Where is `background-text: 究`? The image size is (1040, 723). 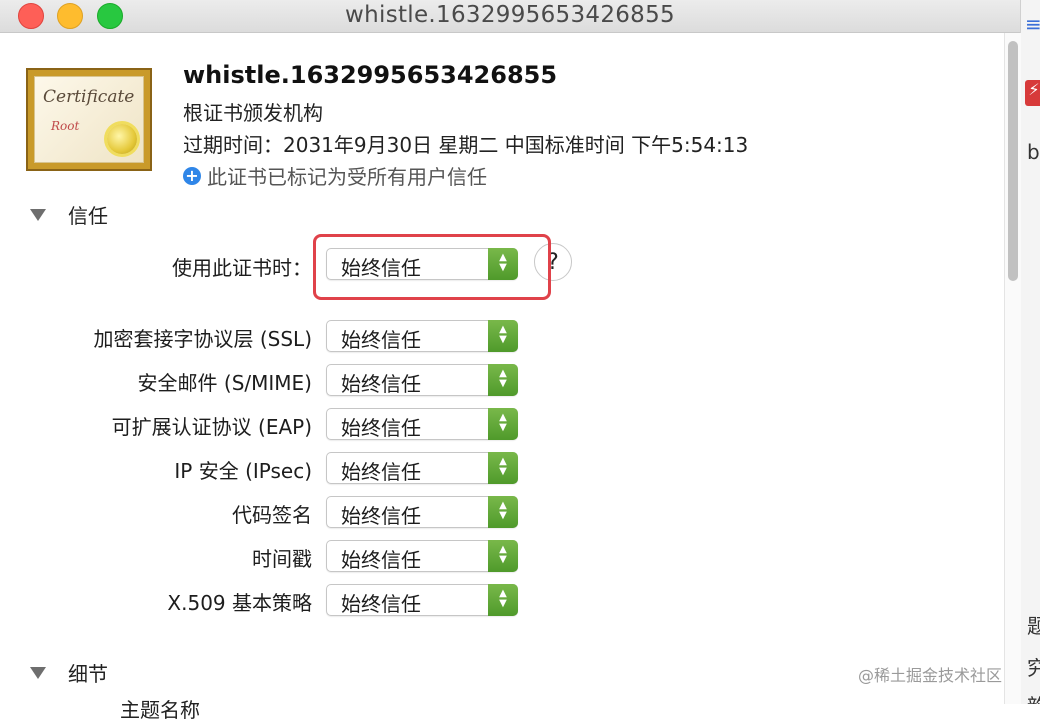
background-text: 究 is located at coordinates (1033, 666).